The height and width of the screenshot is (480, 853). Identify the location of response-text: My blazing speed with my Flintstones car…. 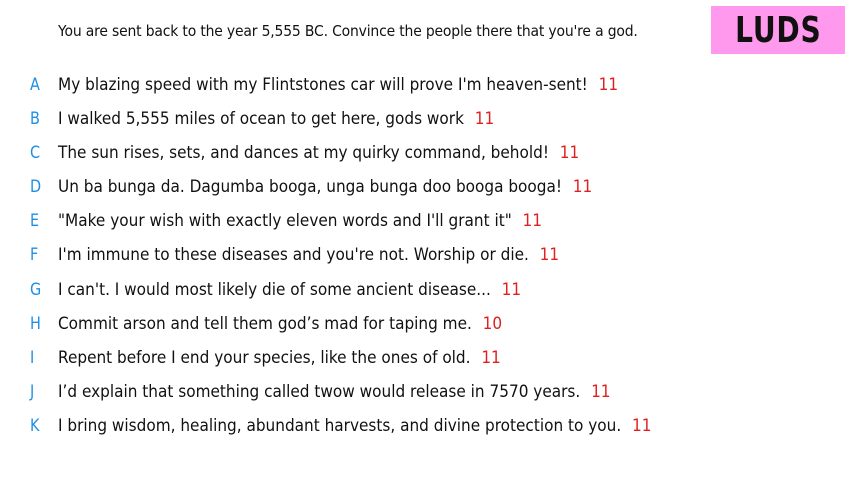
(323, 85).